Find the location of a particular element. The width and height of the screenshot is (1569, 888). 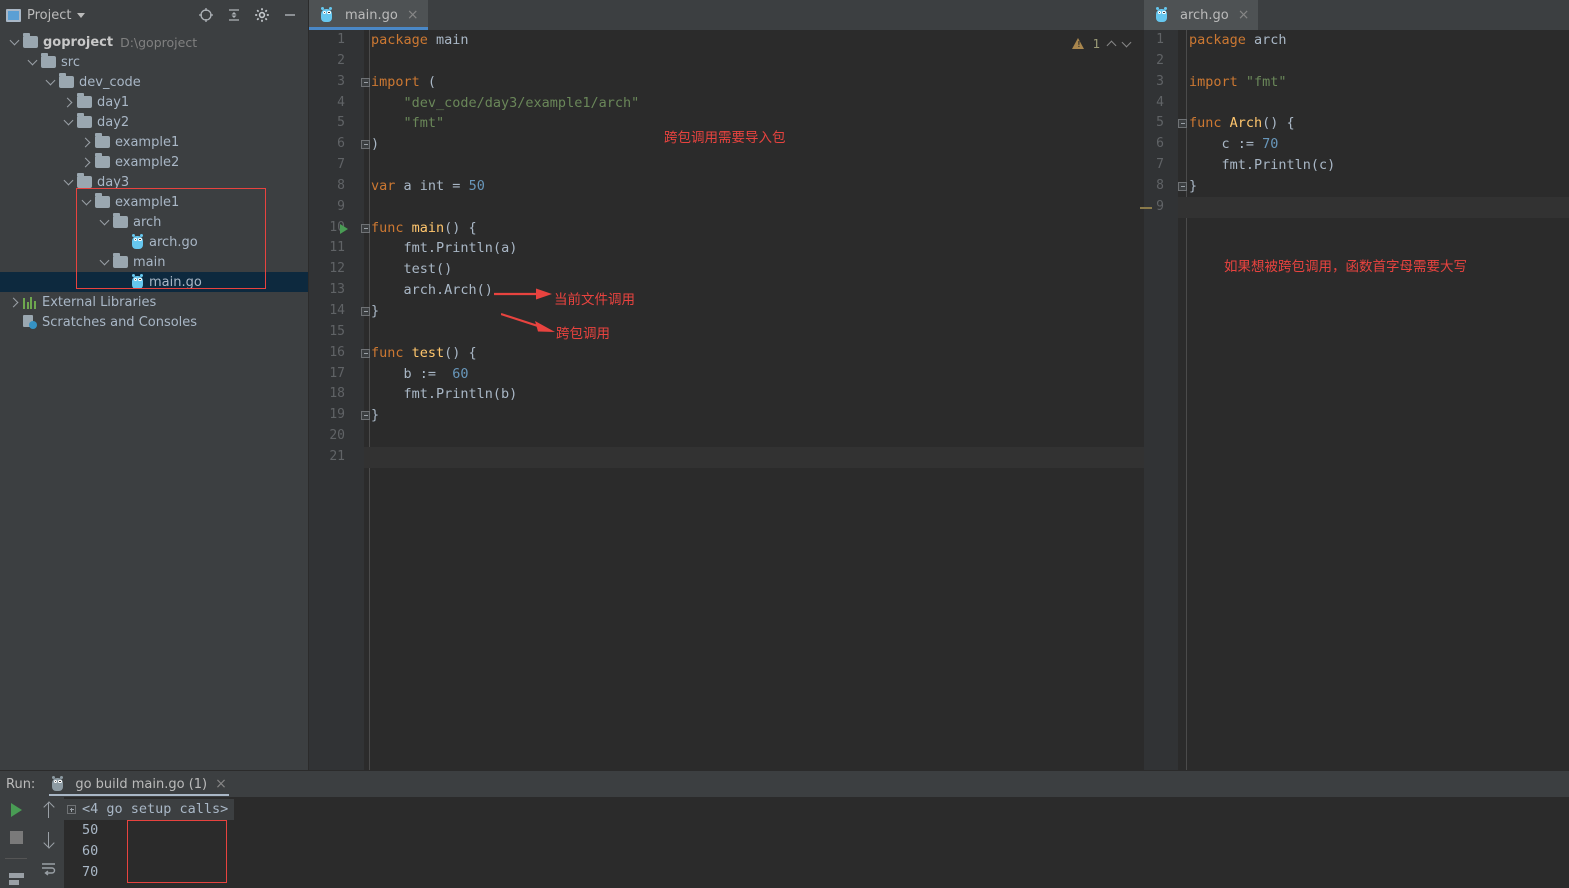

tab-main-go: main.go × is located at coordinates (368, 15).